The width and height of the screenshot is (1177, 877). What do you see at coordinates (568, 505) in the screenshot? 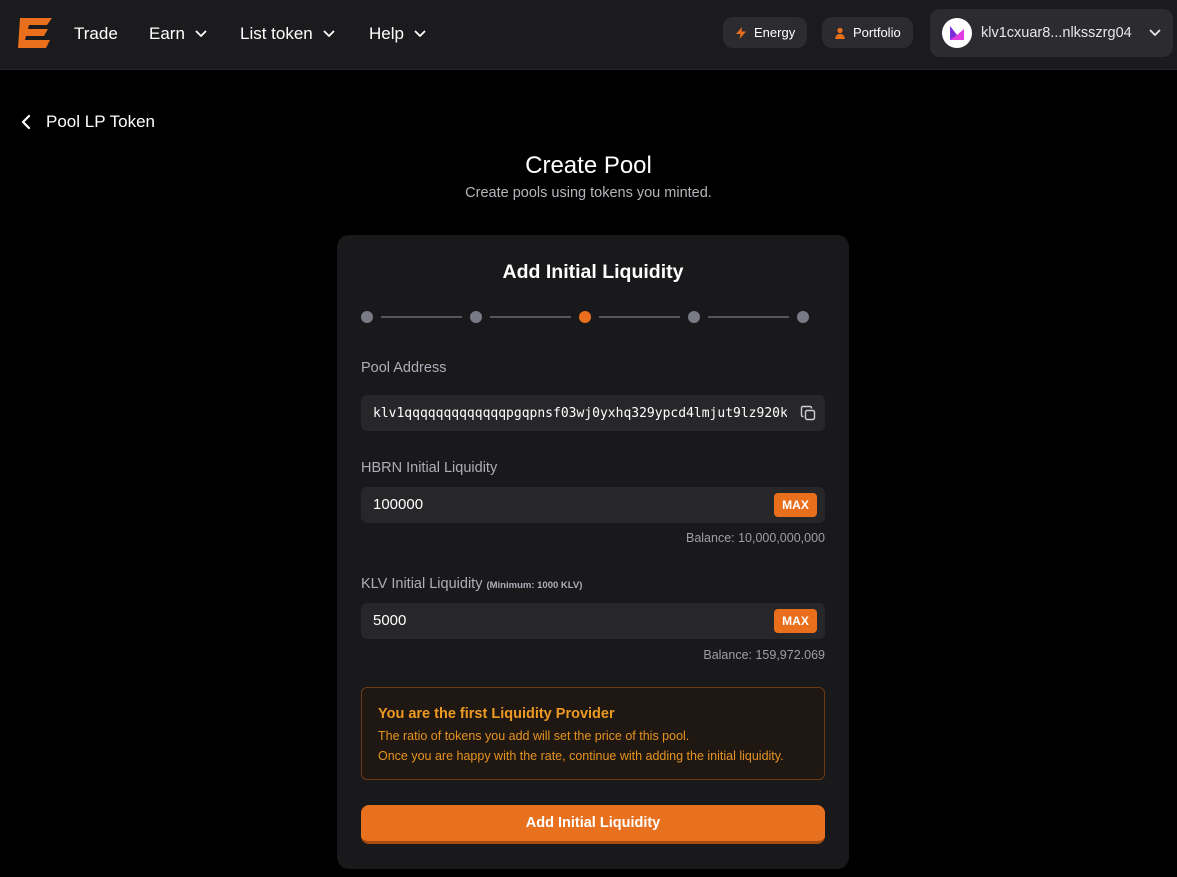
I see `hbrn-amount-input` at bounding box center [568, 505].